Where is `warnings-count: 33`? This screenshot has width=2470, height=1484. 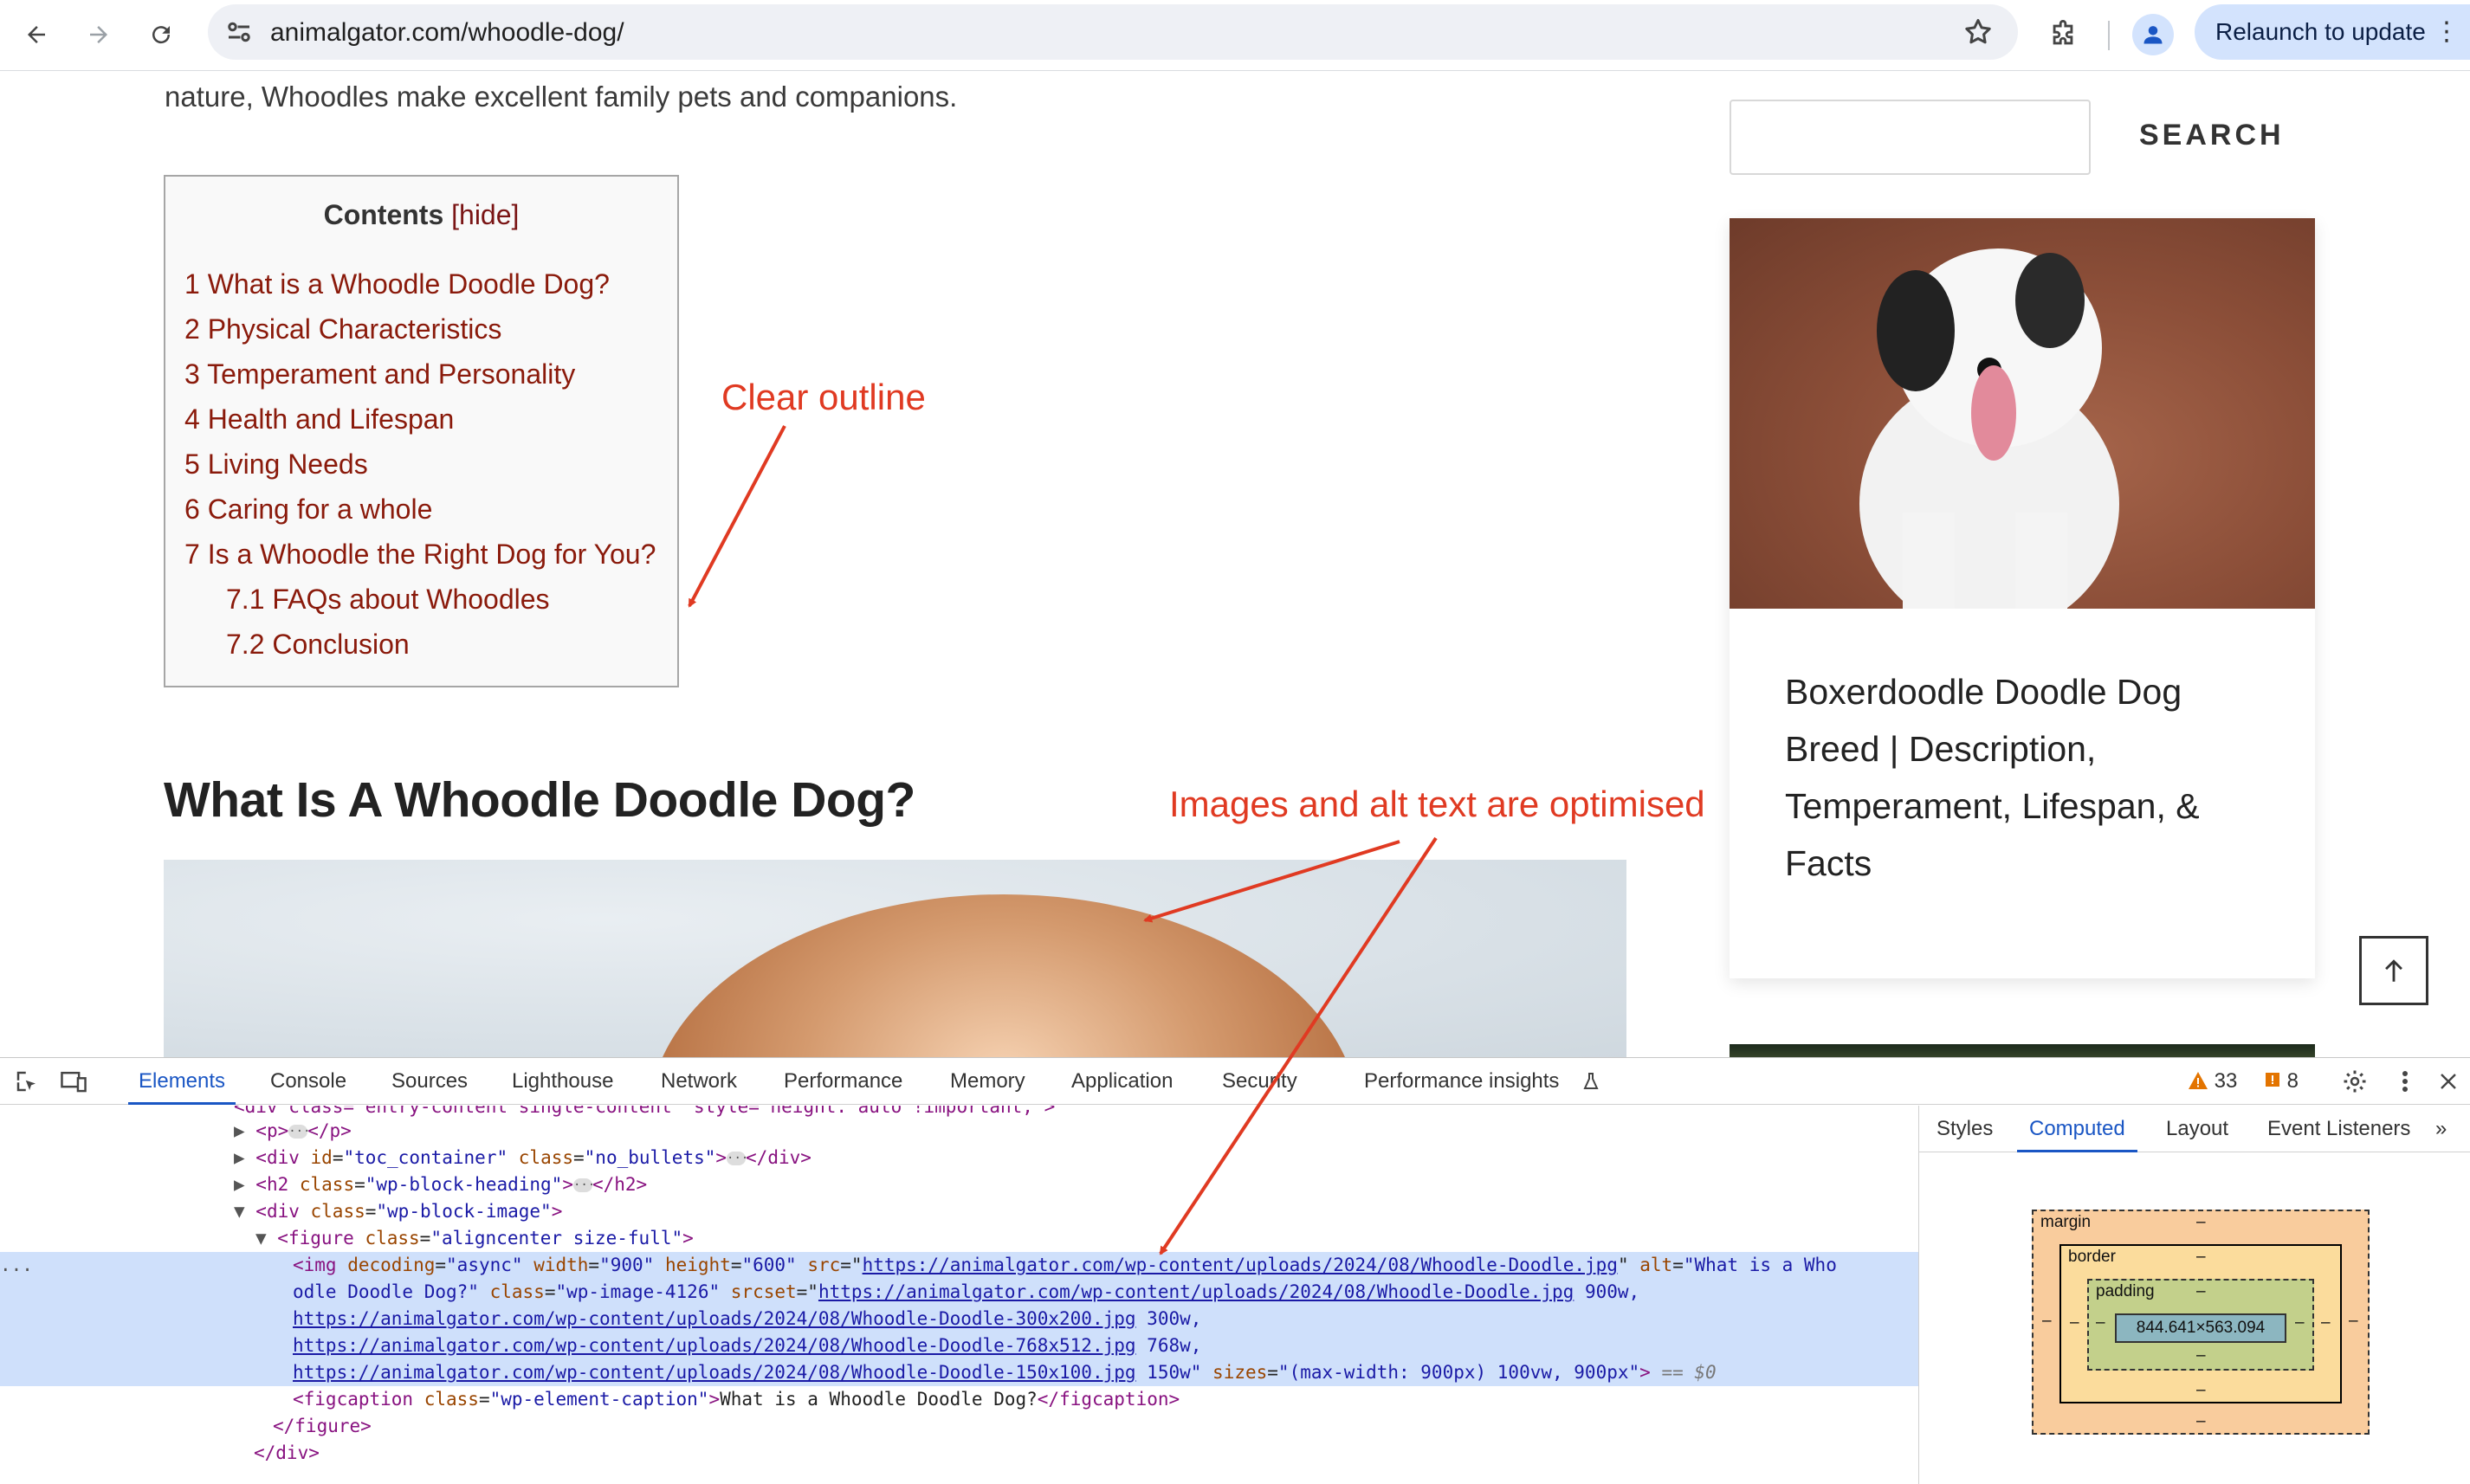
warnings-count: 33 is located at coordinates (2226, 1081).